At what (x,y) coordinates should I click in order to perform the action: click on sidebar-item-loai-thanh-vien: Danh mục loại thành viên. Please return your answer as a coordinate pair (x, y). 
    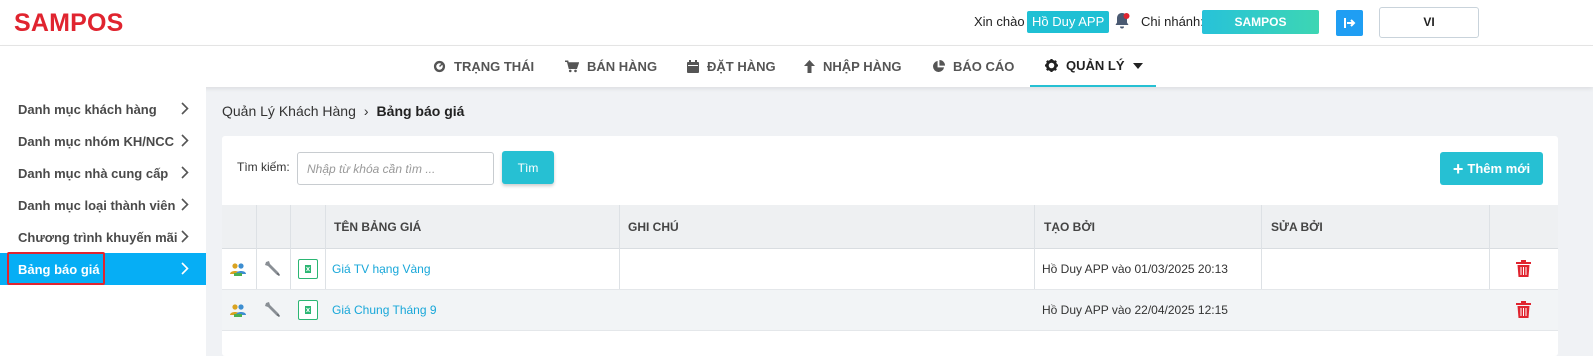
    Looking at the image, I should click on (103, 205).